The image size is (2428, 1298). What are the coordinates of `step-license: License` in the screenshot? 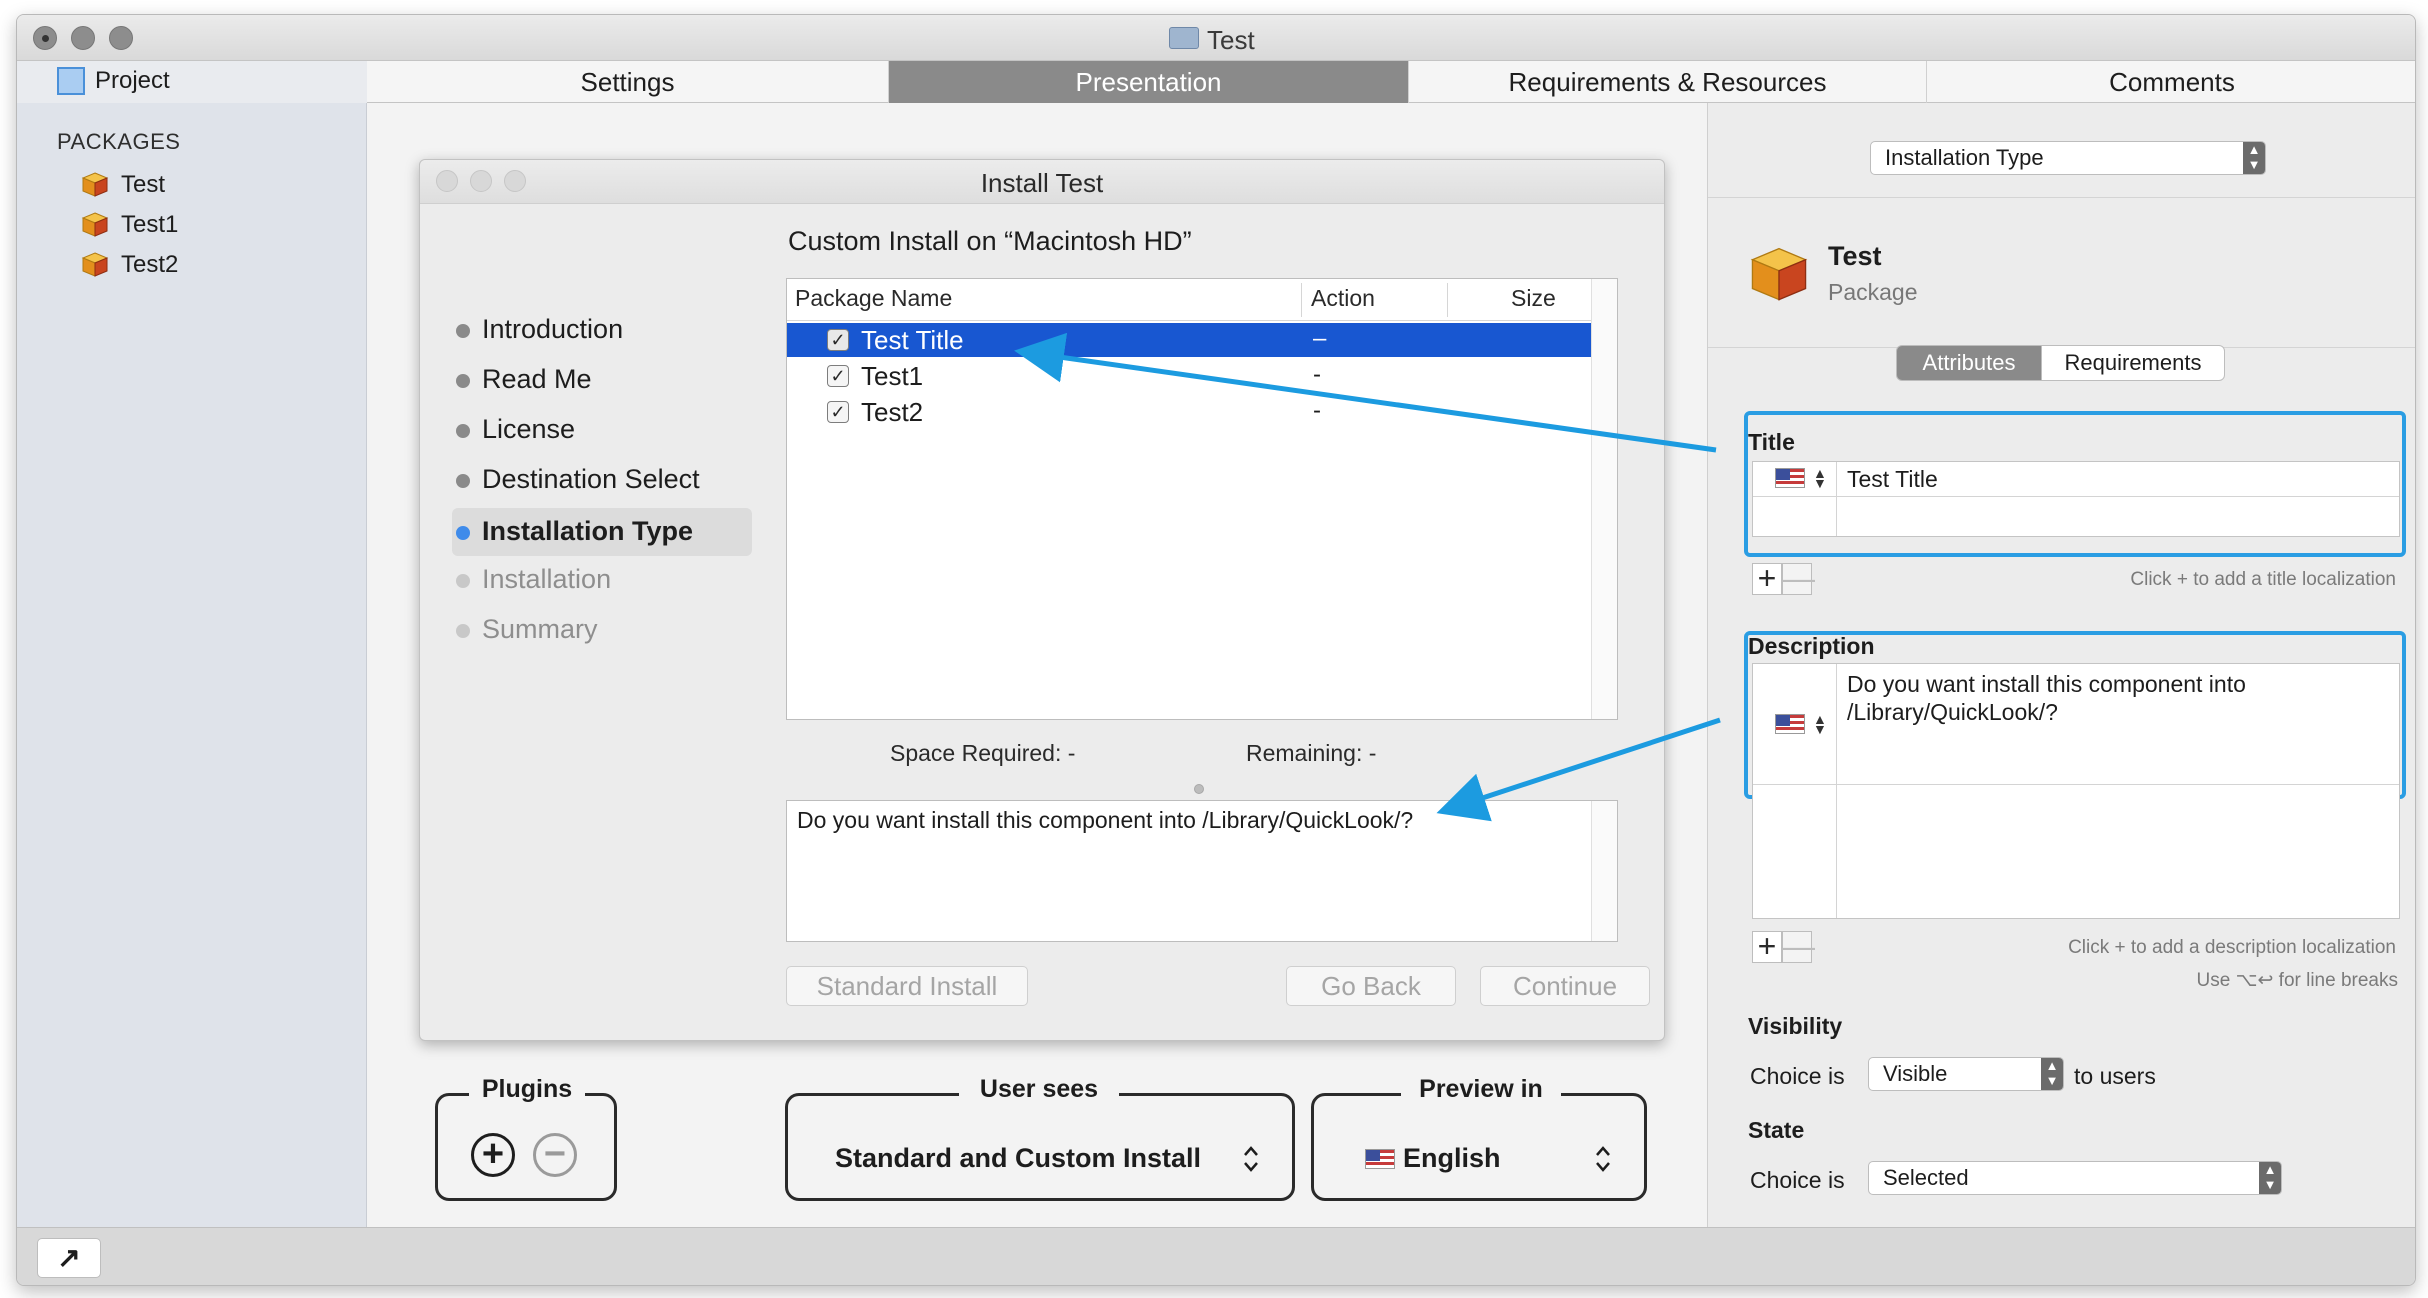 It's located at (606, 430).